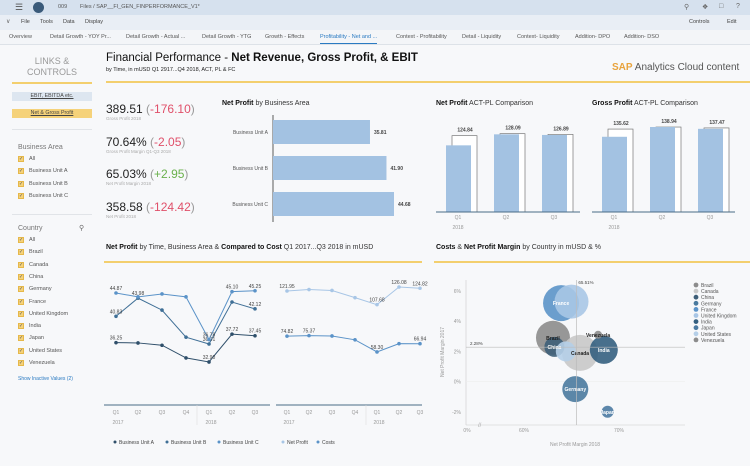  What do you see at coordinates (255, 332) in the screenshot?
I see `data-label: 37.45` at bounding box center [255, 332].